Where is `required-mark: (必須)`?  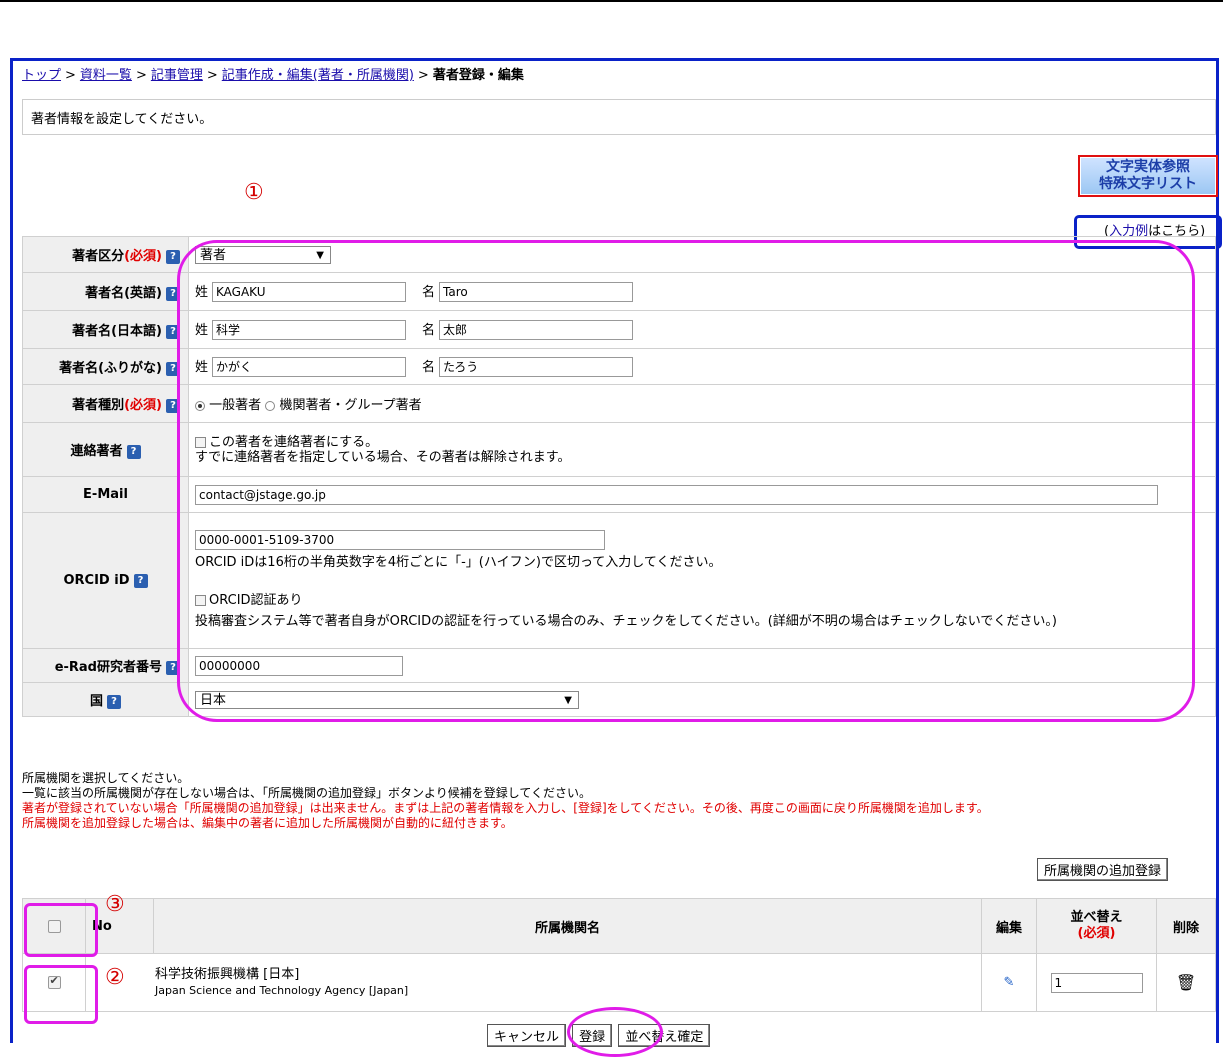
required-mark: (必須) is located at coordinates (143, 405).